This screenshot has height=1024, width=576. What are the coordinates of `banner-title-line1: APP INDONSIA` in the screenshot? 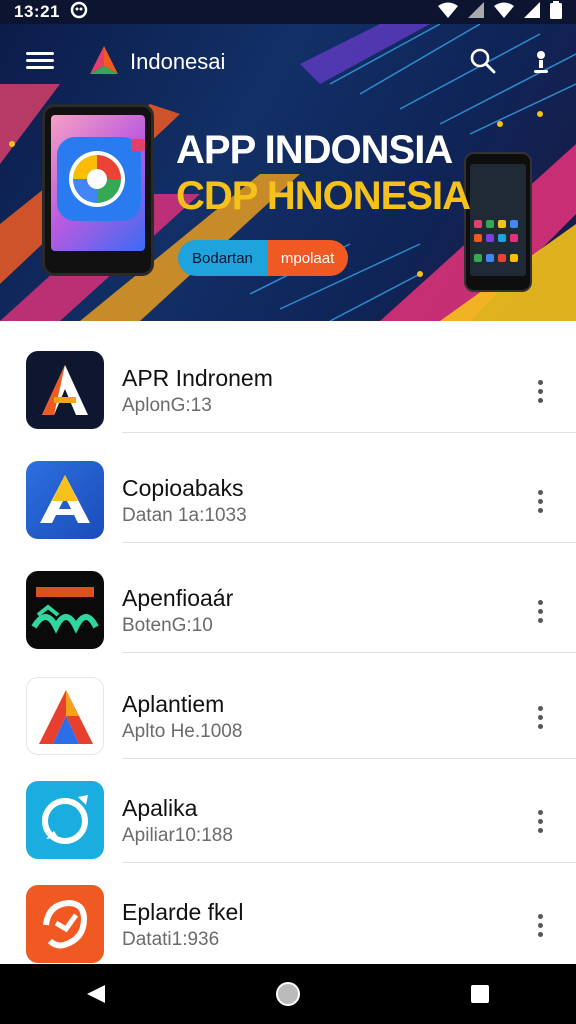 It's located at (314, 150).